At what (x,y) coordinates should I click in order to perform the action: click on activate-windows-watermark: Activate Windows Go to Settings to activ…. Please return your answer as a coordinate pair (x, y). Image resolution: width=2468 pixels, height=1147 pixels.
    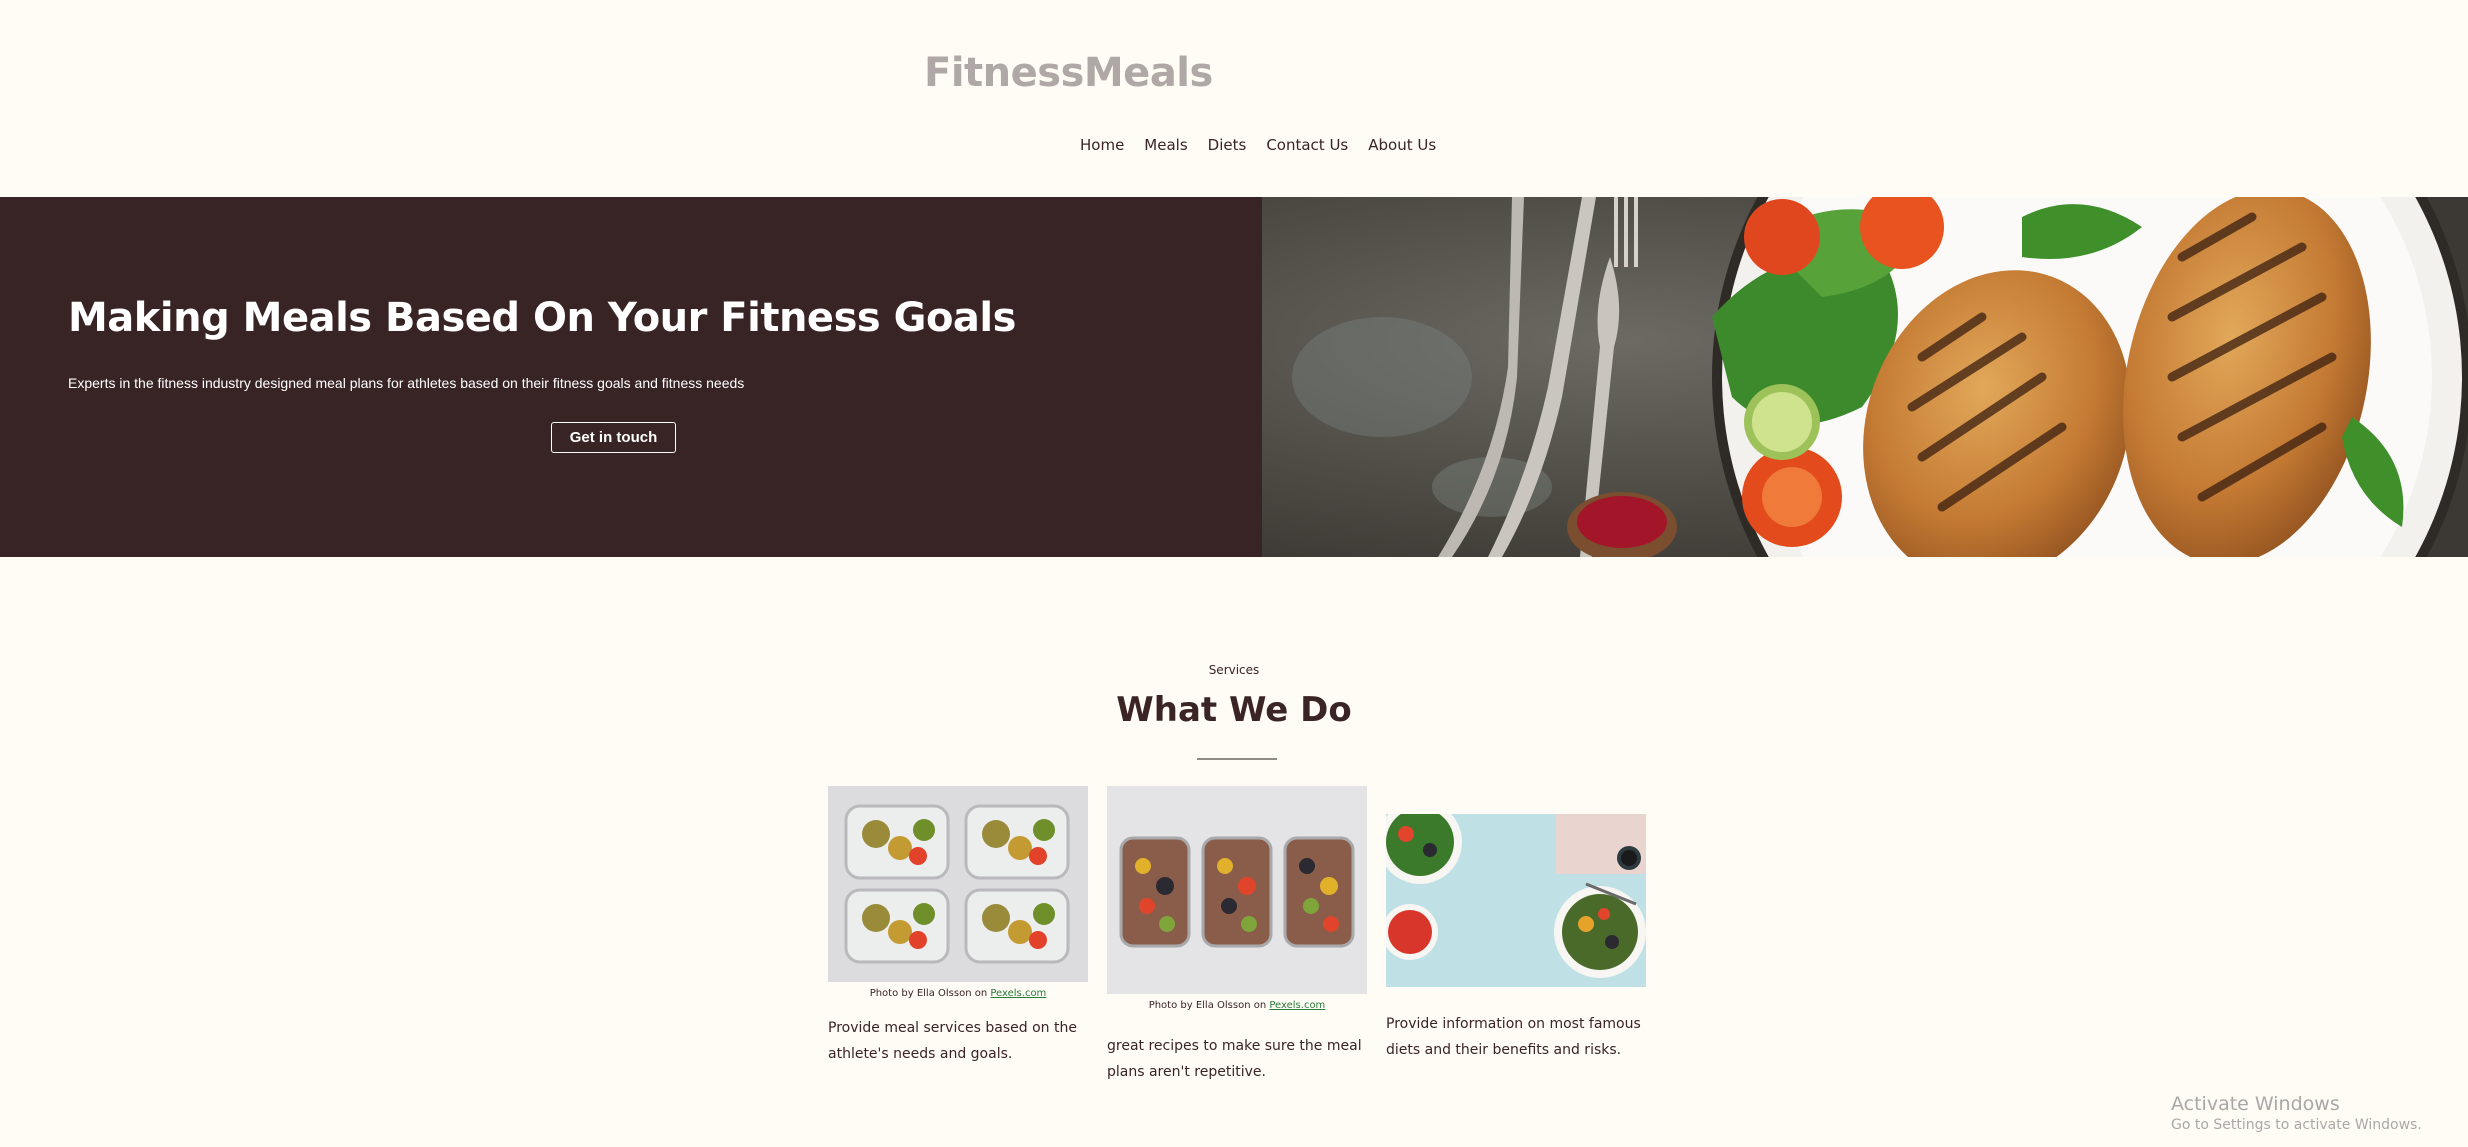
    Looking at the image, I should click on (2296, 1113).